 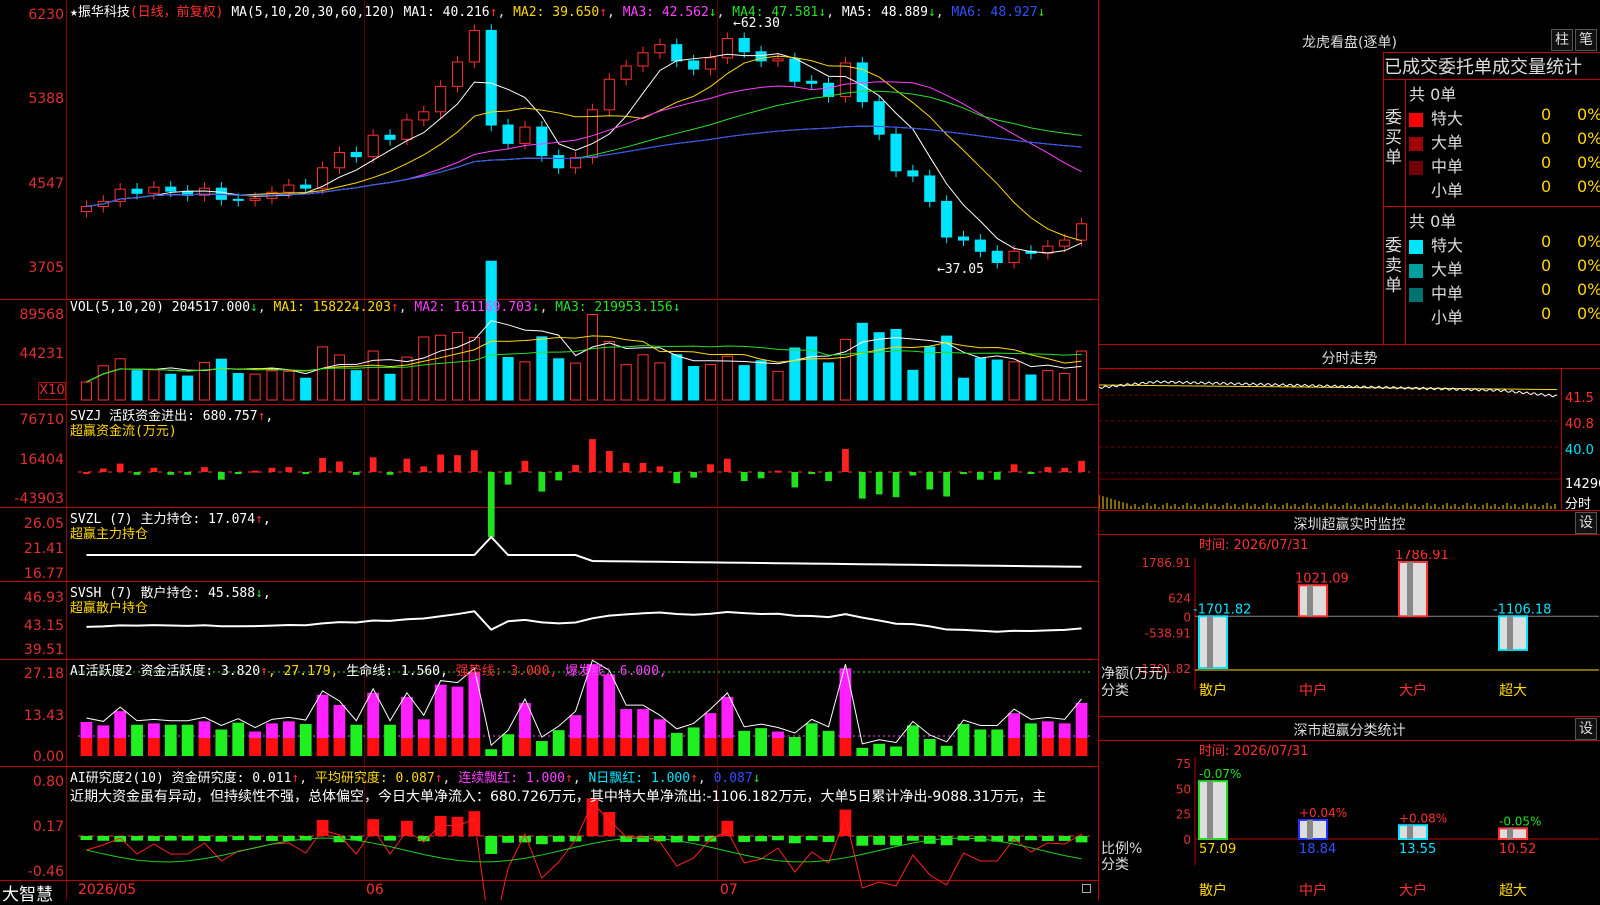 What do you see at coordinates (1330, 439) in the screenshot?
I see `intraday-chart` at bounding box center [1330, 439].